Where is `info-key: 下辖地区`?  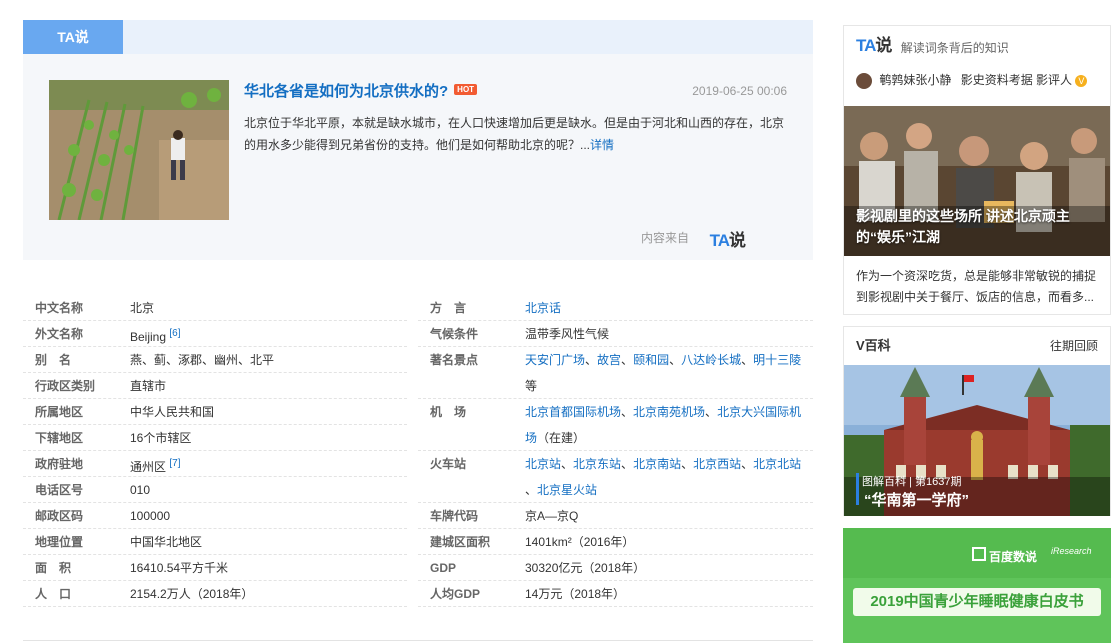
info-key: 下辖地区 is located at coordinates (59, 438).